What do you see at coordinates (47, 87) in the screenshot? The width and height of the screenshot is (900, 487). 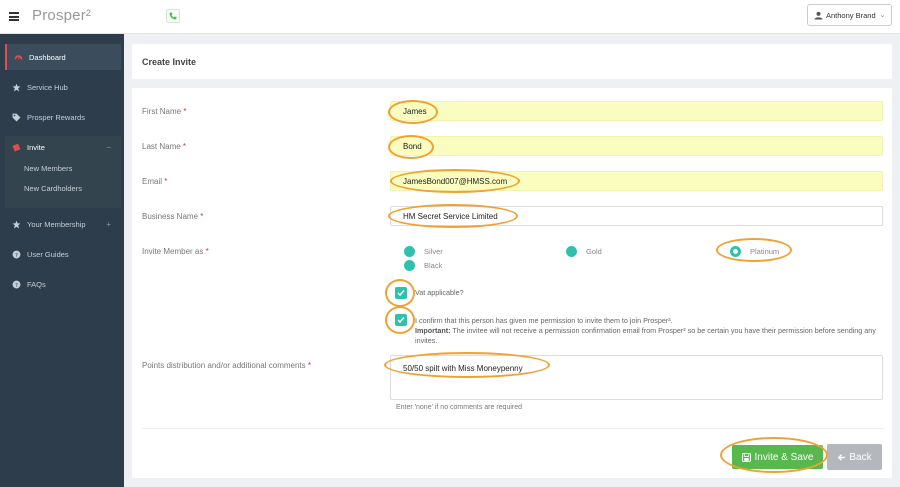 I see `sidebar-item-label: Service Hub` at bounding box center [47, 87].